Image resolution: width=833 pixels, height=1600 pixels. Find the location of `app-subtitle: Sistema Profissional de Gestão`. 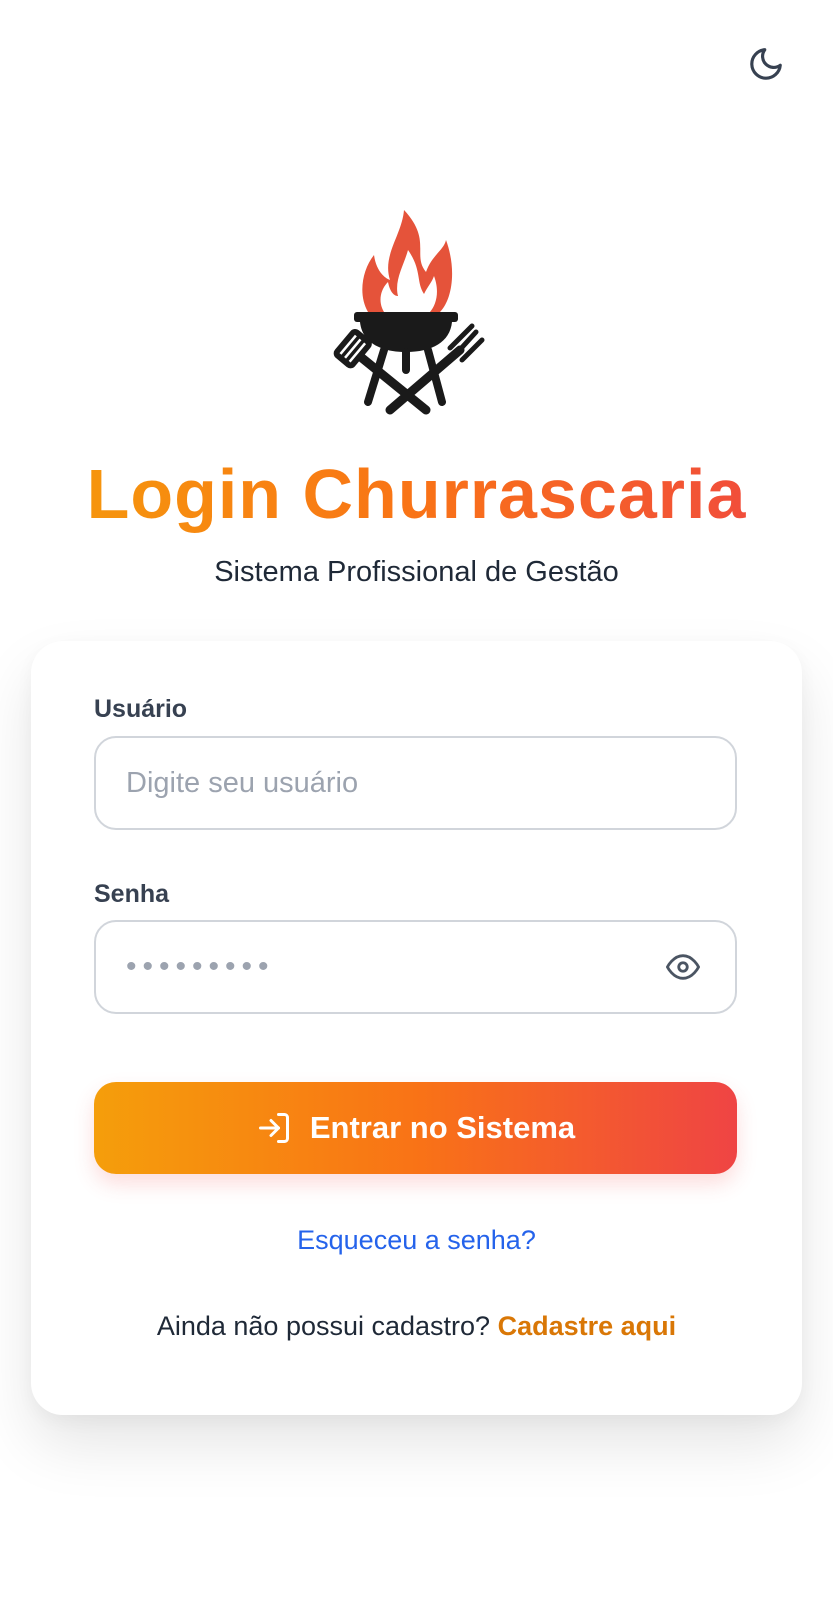

app-subtitle: Sistema Profissional de Gestão is located at coordinates (416, 572).